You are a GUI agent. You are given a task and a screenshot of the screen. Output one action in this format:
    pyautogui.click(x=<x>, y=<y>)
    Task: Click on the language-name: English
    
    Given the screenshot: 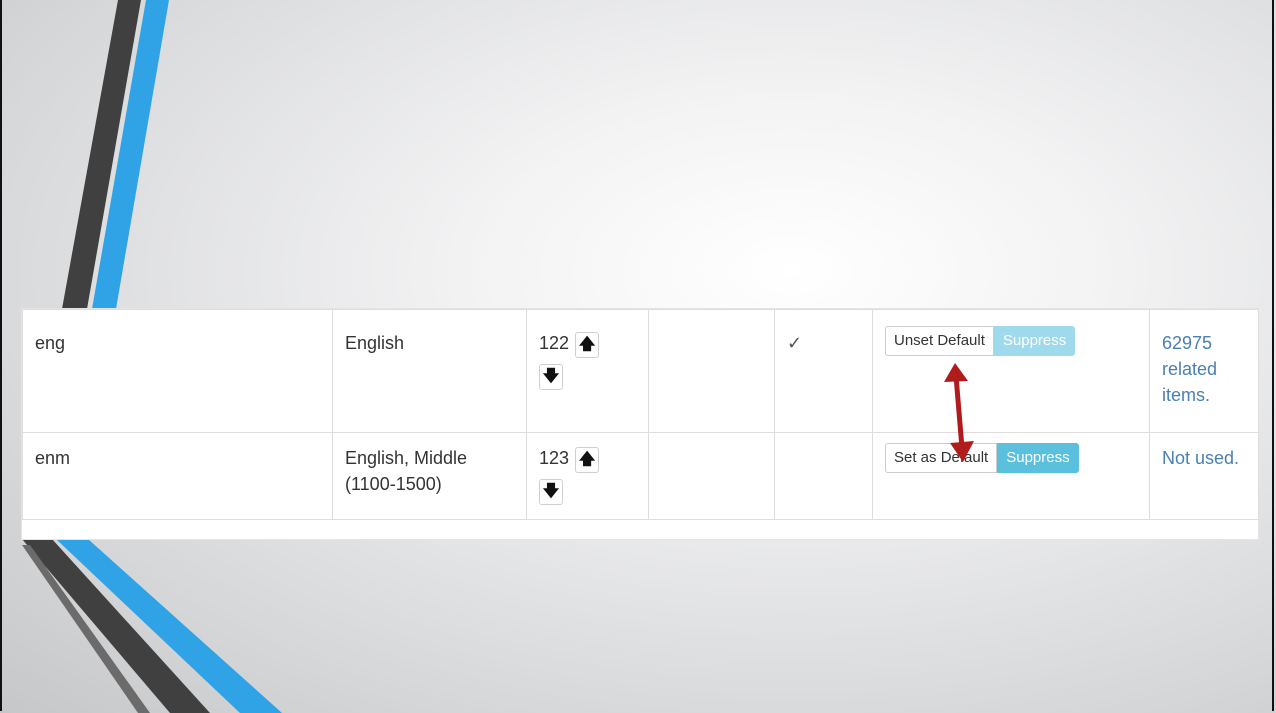 What is the action you would take?
    pyautogui.click(x=429, y=371)
    